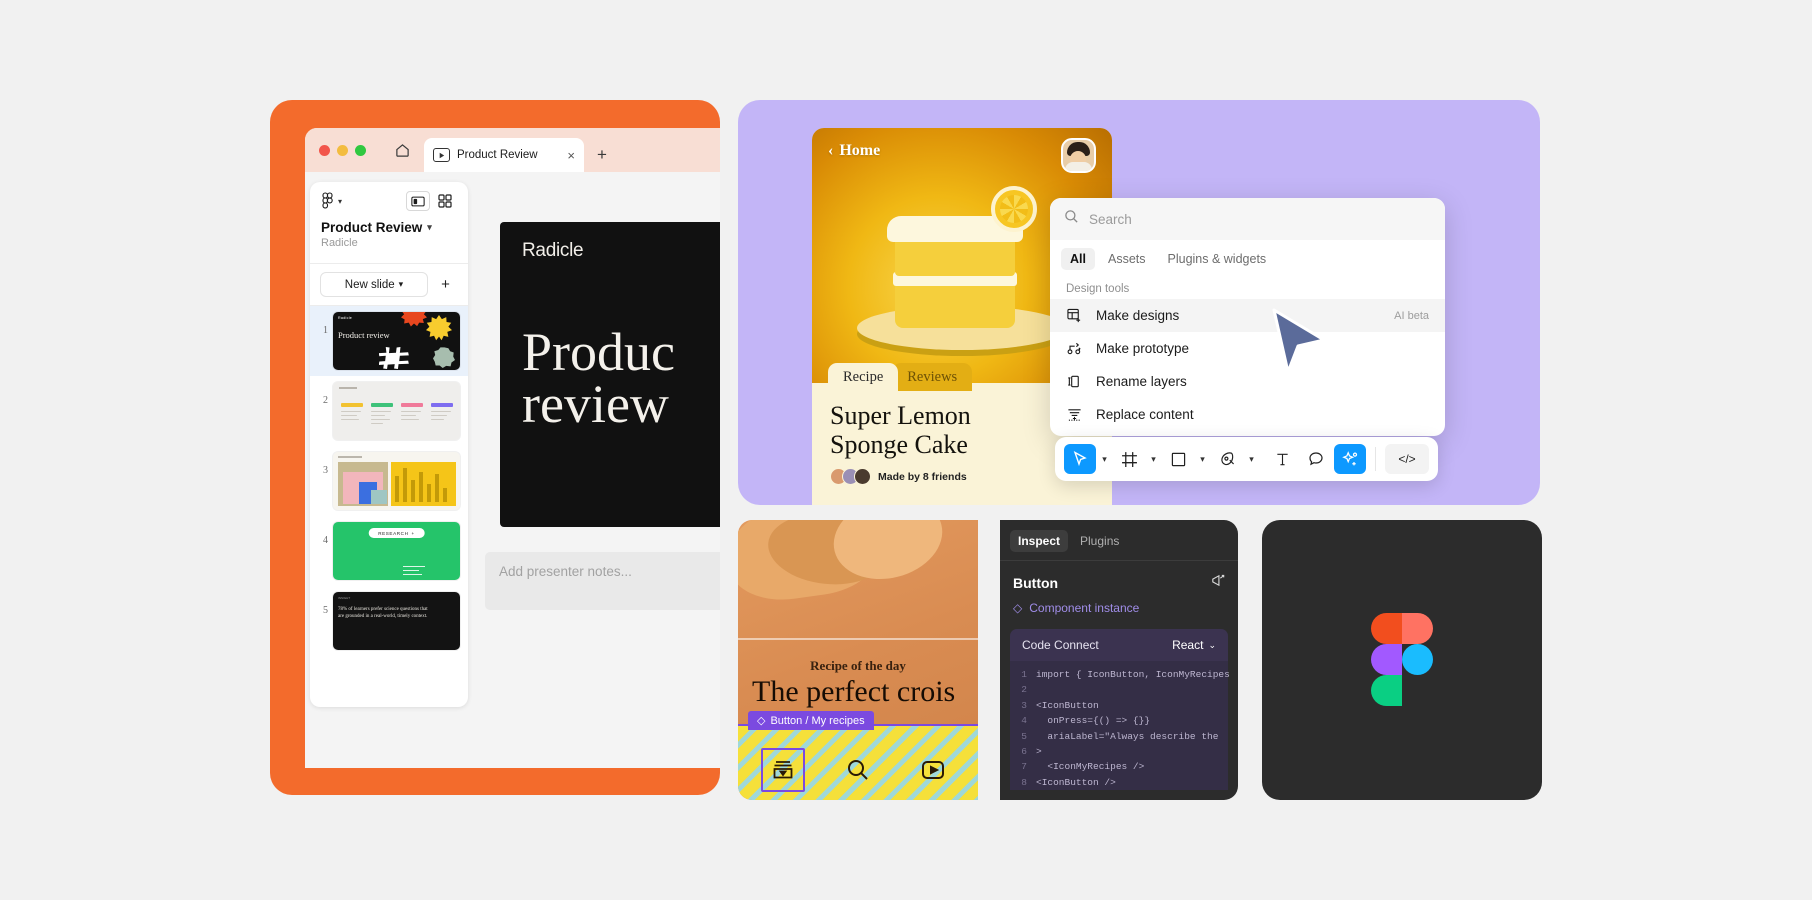 This screenshot has height=900, width=1812. I want to click on palette-item-make-prototype: Make prototype, so click(1247, 348).